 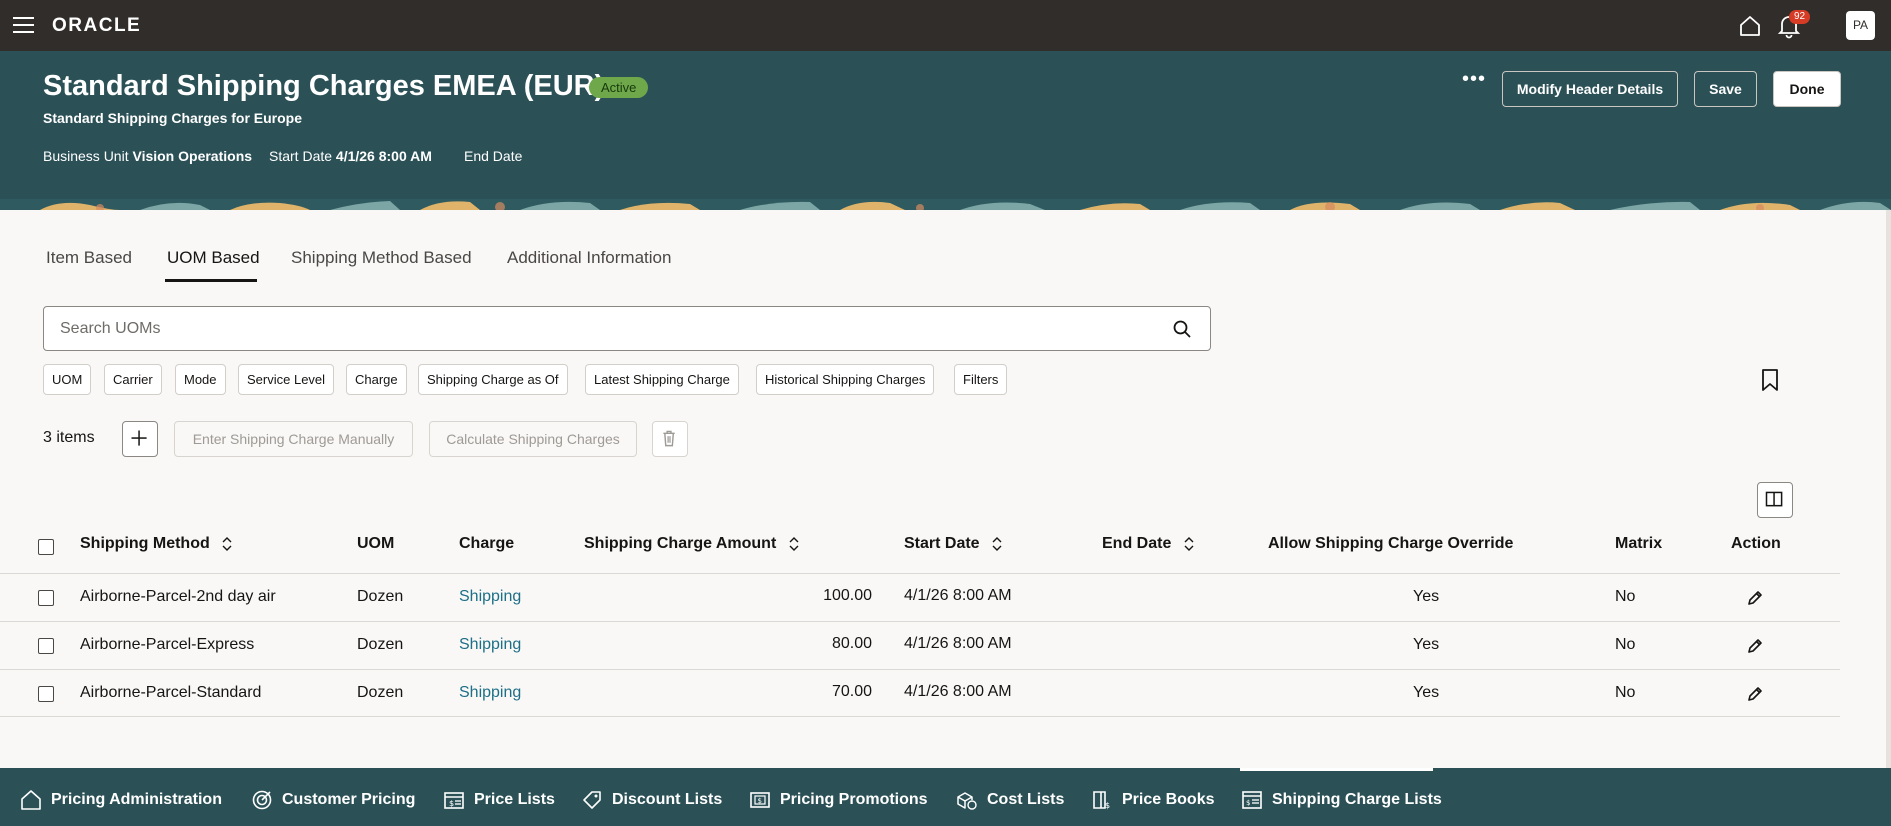 I want to click on column-label: Start Date, so click(x=942, y=543).